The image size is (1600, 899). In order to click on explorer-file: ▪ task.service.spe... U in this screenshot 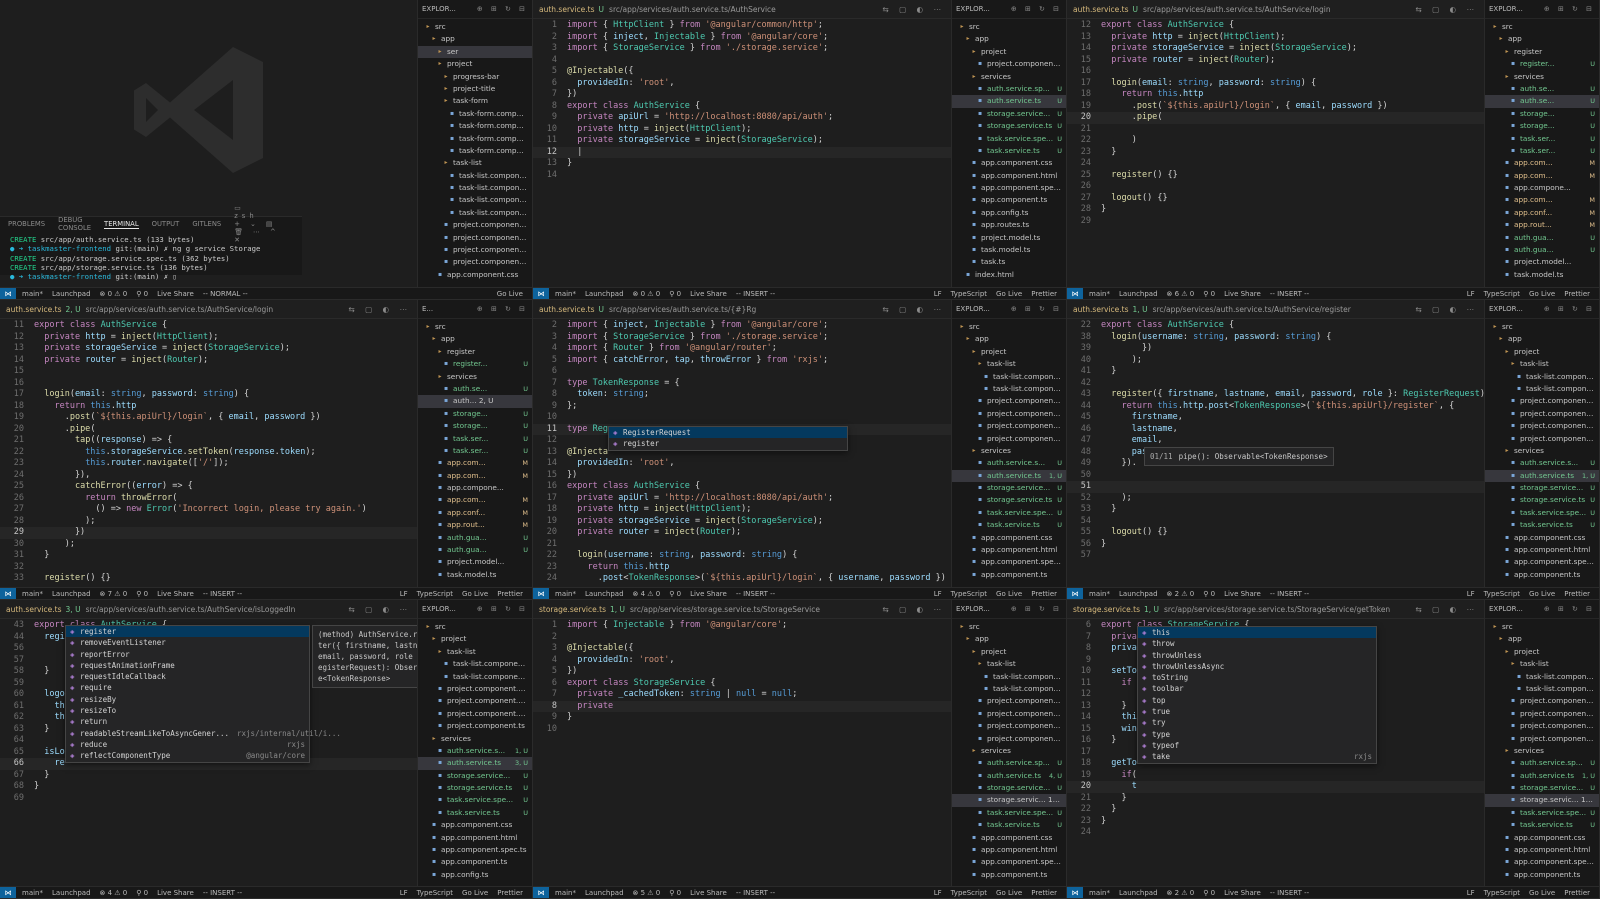, I will do `click(1542, 513)`.